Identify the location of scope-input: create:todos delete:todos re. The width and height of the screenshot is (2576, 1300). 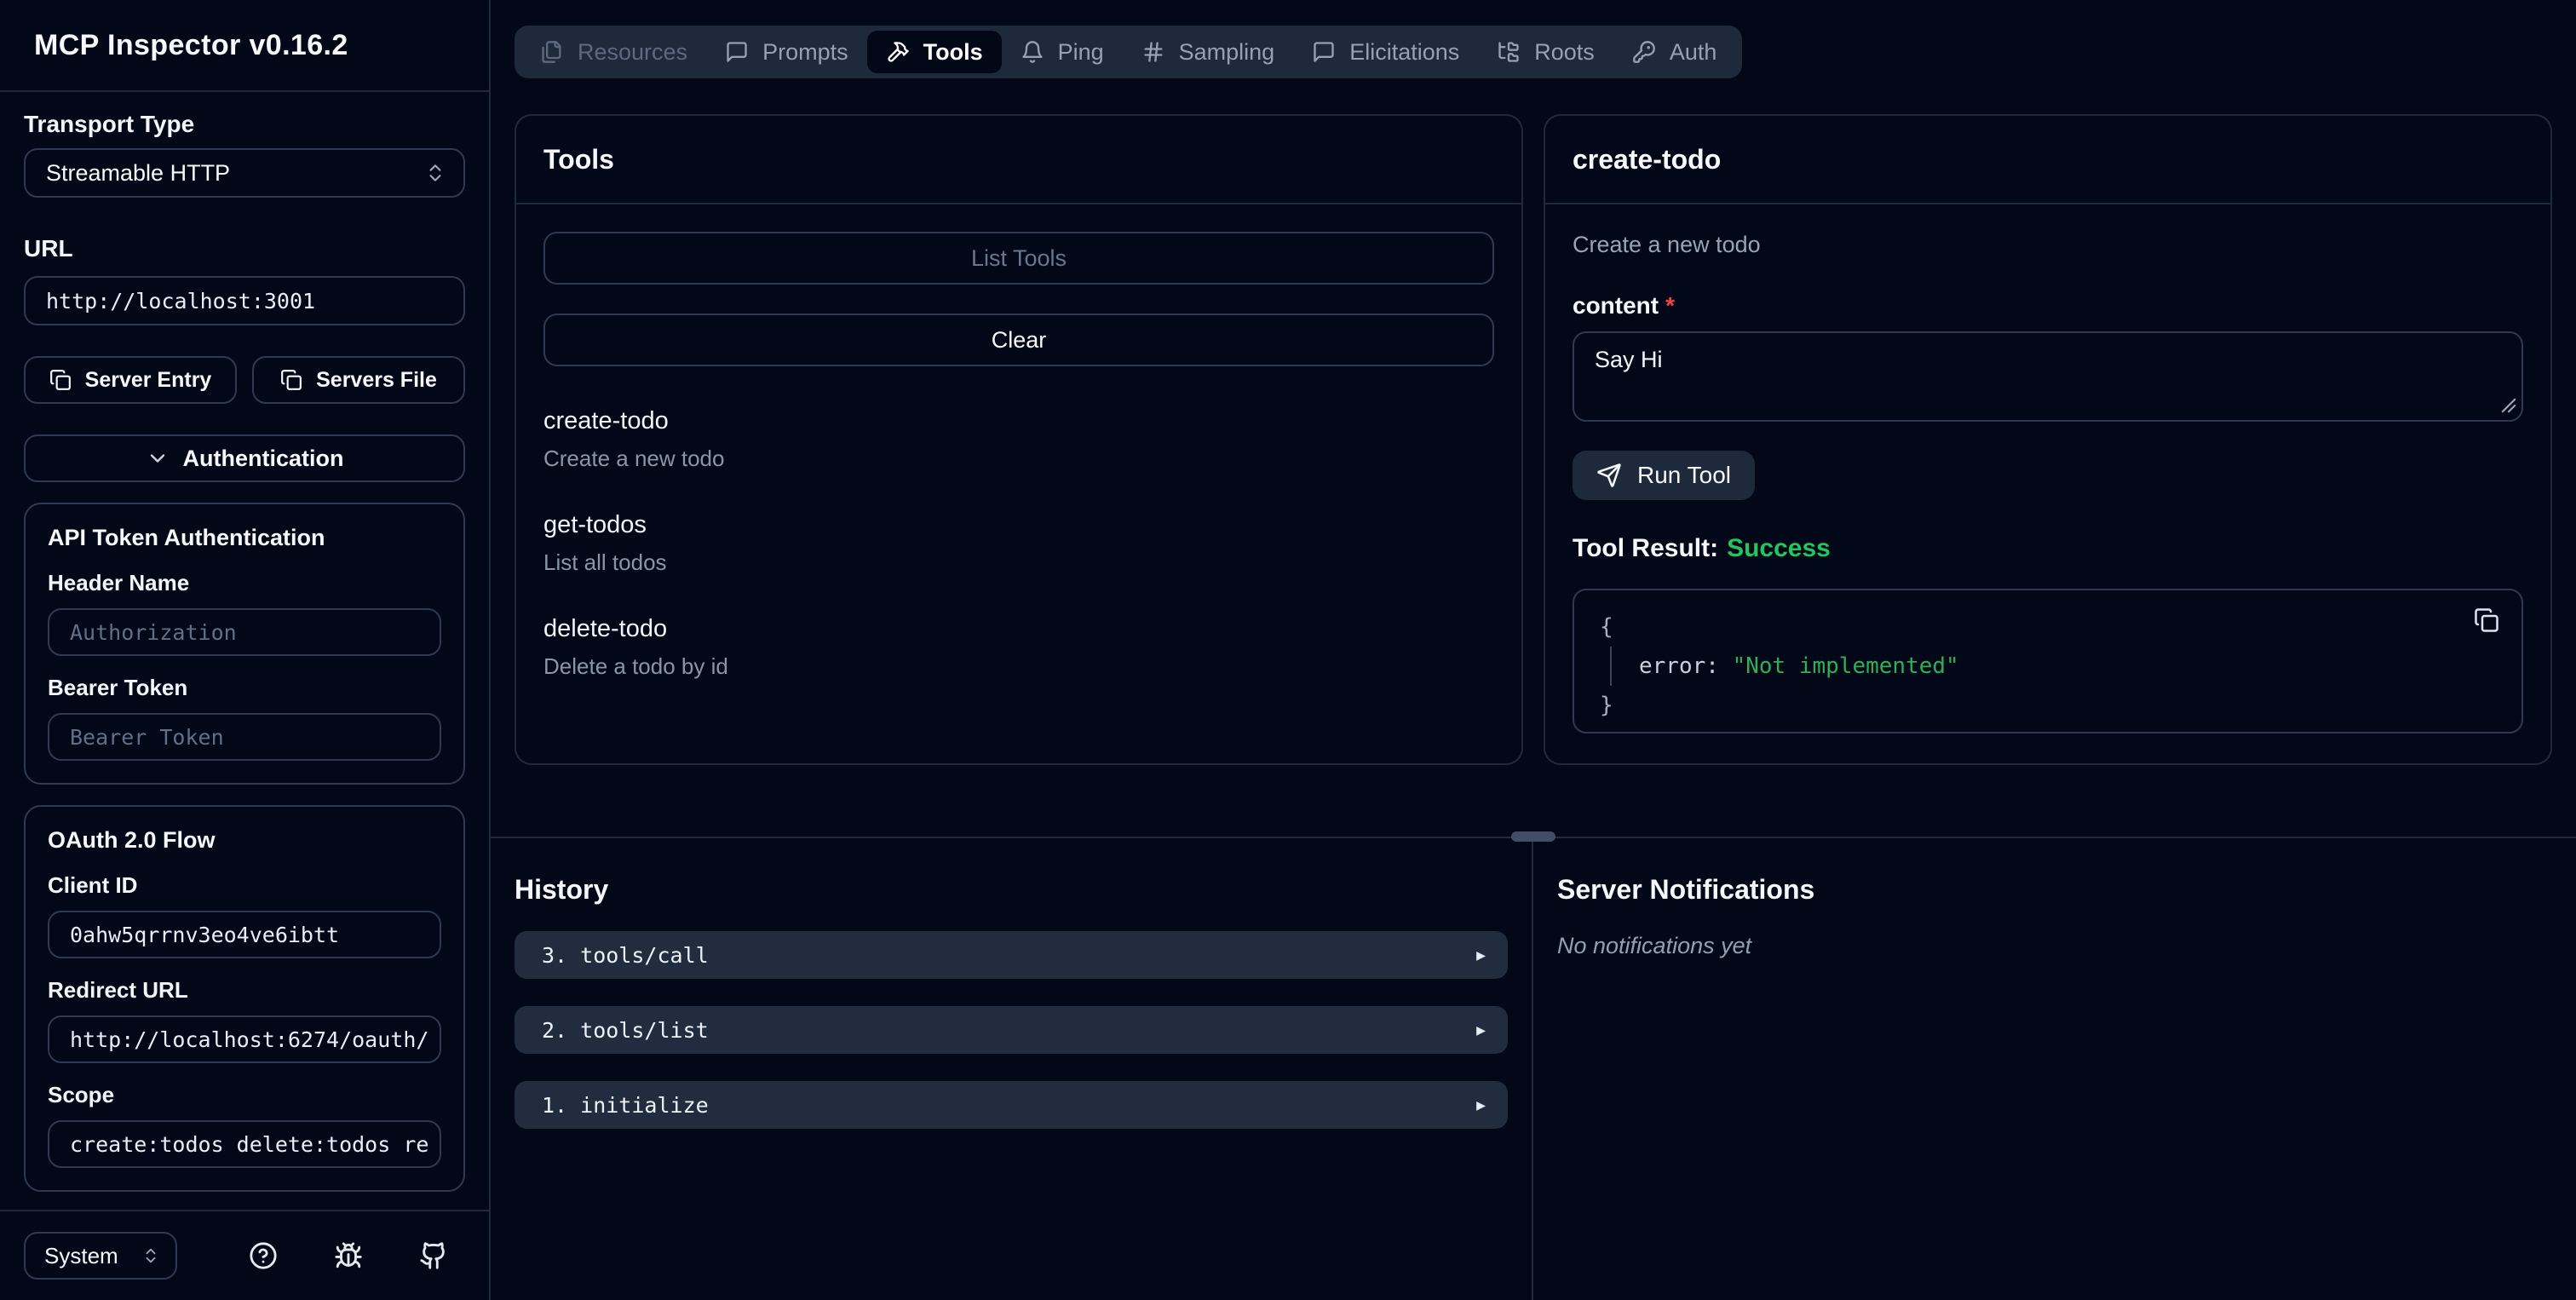
(245, 1144).